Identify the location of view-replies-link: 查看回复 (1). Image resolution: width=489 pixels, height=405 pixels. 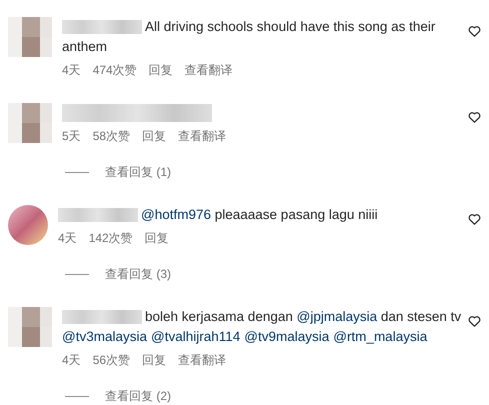
(138, 172).